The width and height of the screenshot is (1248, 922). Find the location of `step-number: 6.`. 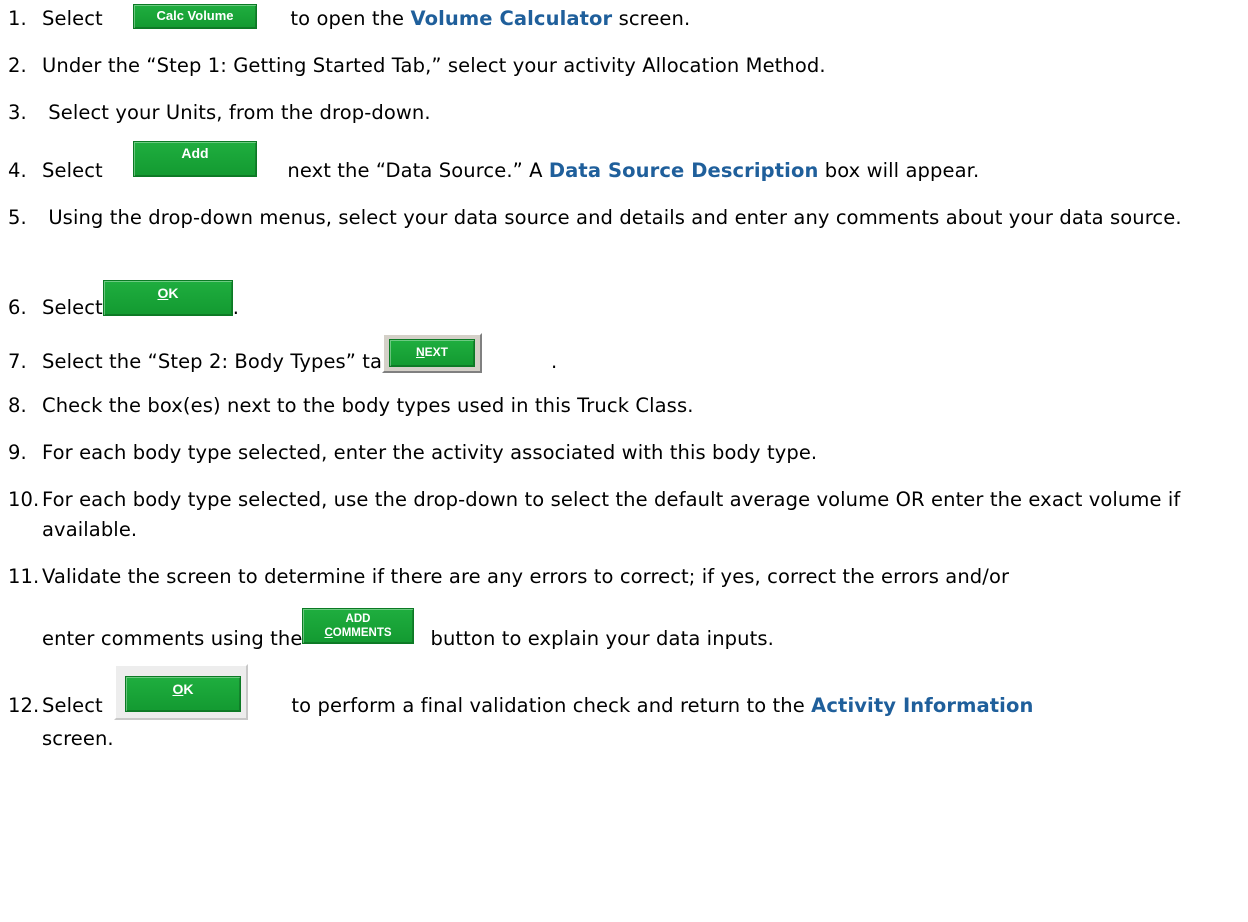

step-number: 6. is located at coordinates (17, 307).